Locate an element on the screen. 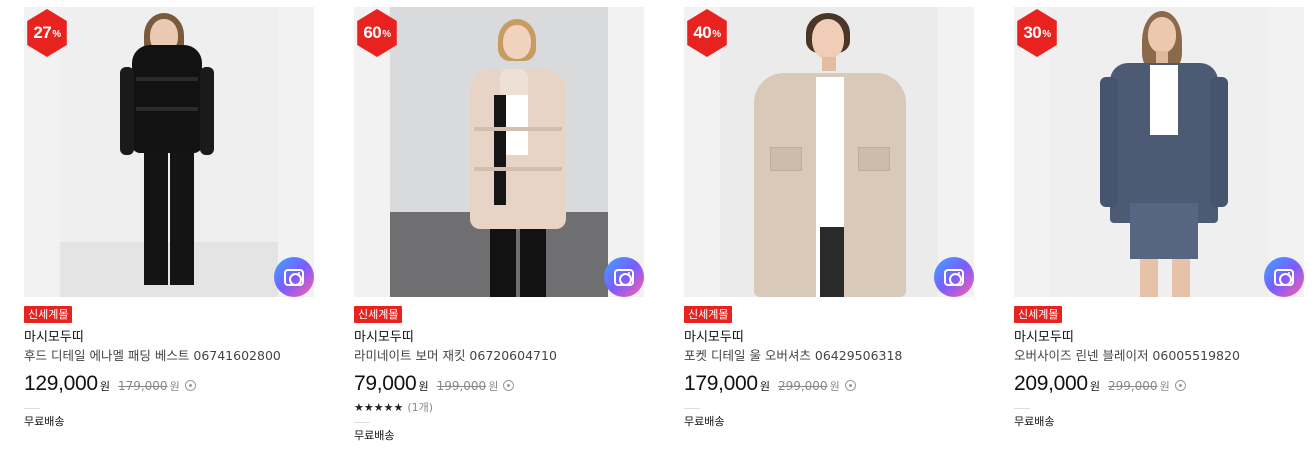  sale-price: 129,000 is located at coordinates (61, 383).